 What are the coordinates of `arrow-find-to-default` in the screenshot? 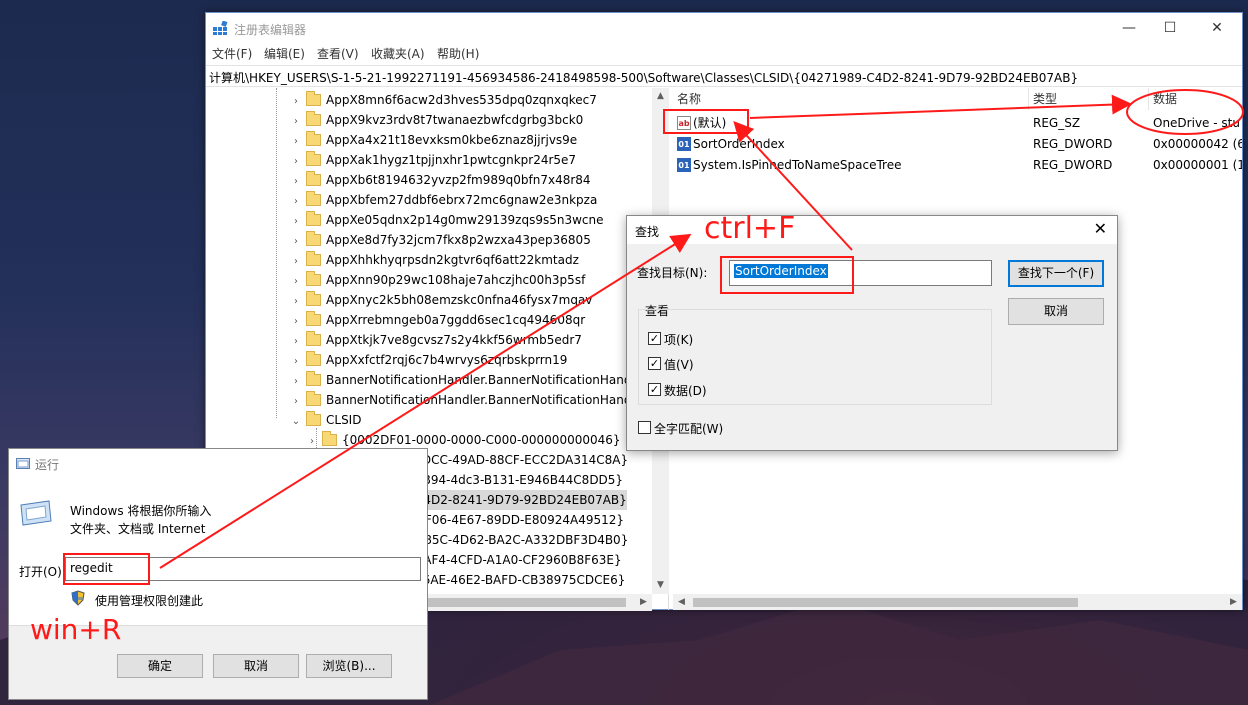 It's located at (793, 186).